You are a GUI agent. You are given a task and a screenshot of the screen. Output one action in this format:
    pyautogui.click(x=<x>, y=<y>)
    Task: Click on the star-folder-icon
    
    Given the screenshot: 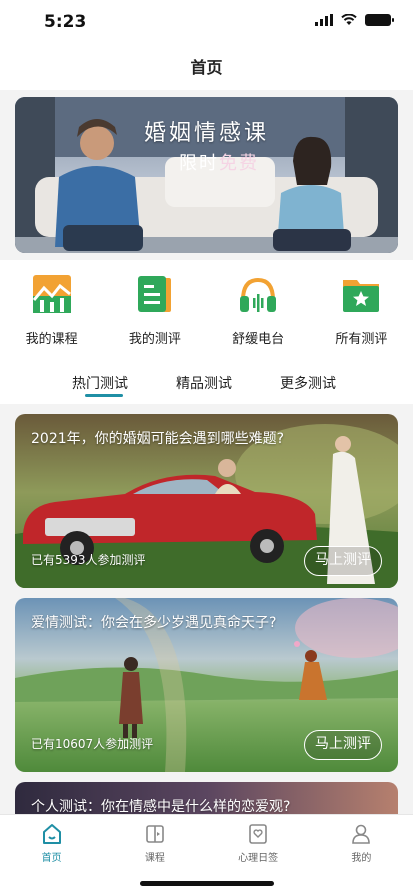 What is the action you would take?
    pyautogui.click(x=361, y=296)
    